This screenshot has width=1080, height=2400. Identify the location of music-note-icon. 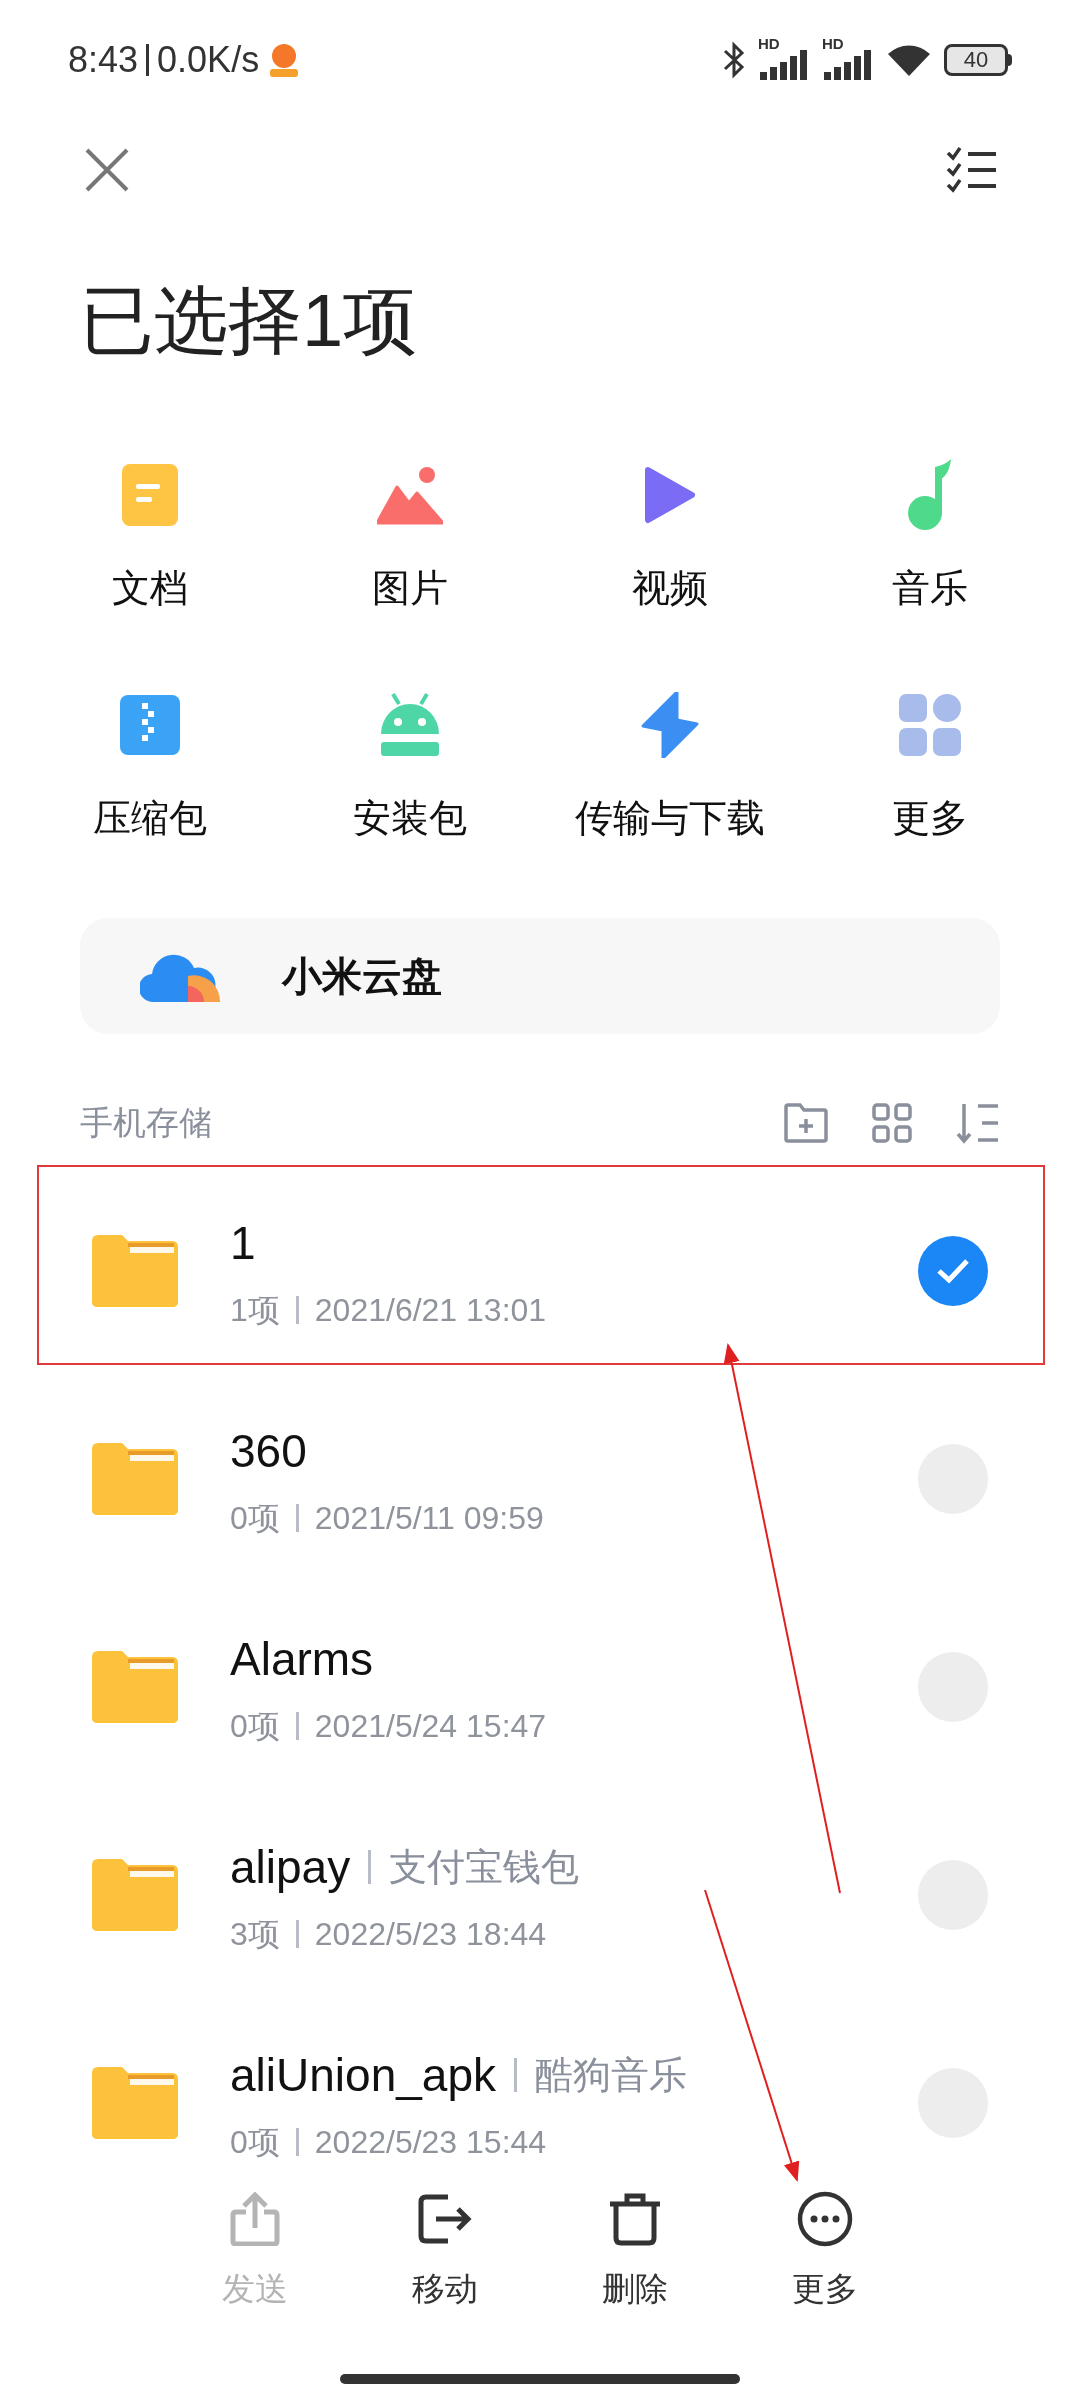
(930, 495).